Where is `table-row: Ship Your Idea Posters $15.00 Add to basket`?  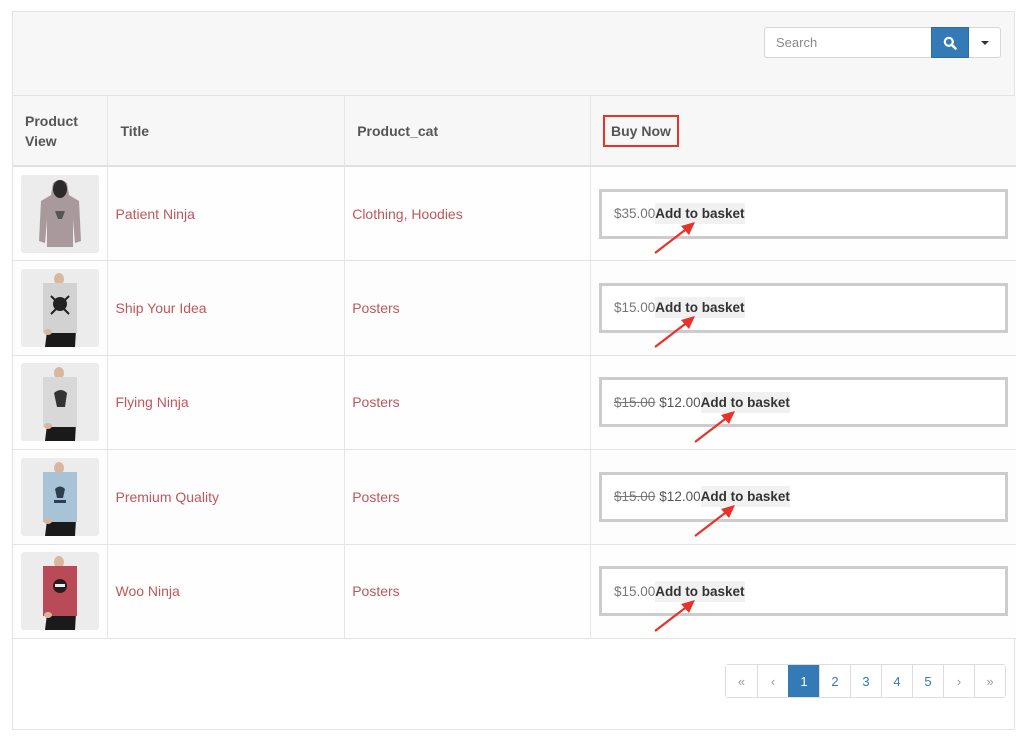
table-row: Ship Your Idea Posters $15.00 Add to basket is located at coordinates (514, 308).